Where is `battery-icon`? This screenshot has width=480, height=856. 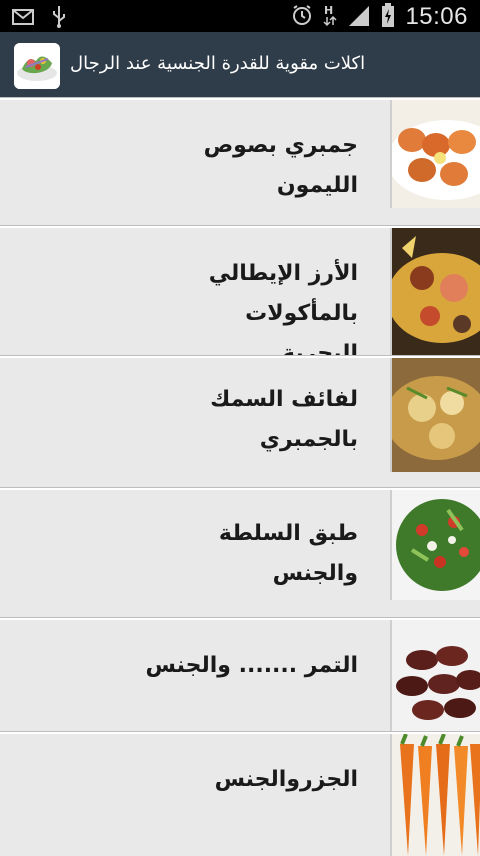
battery-icon is located at coordinates (388, 17).